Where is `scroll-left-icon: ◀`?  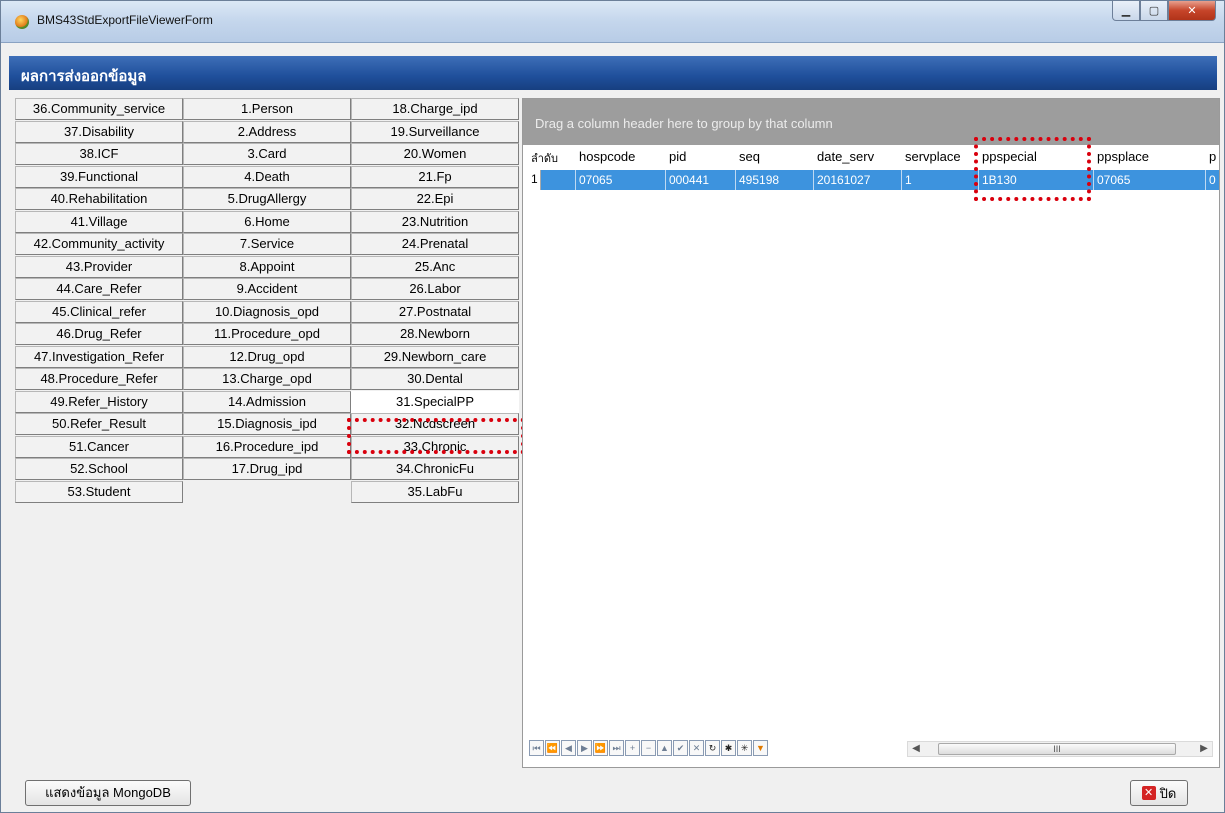 scroll-left-icon: ◀ is located at coordinates (916, 749).